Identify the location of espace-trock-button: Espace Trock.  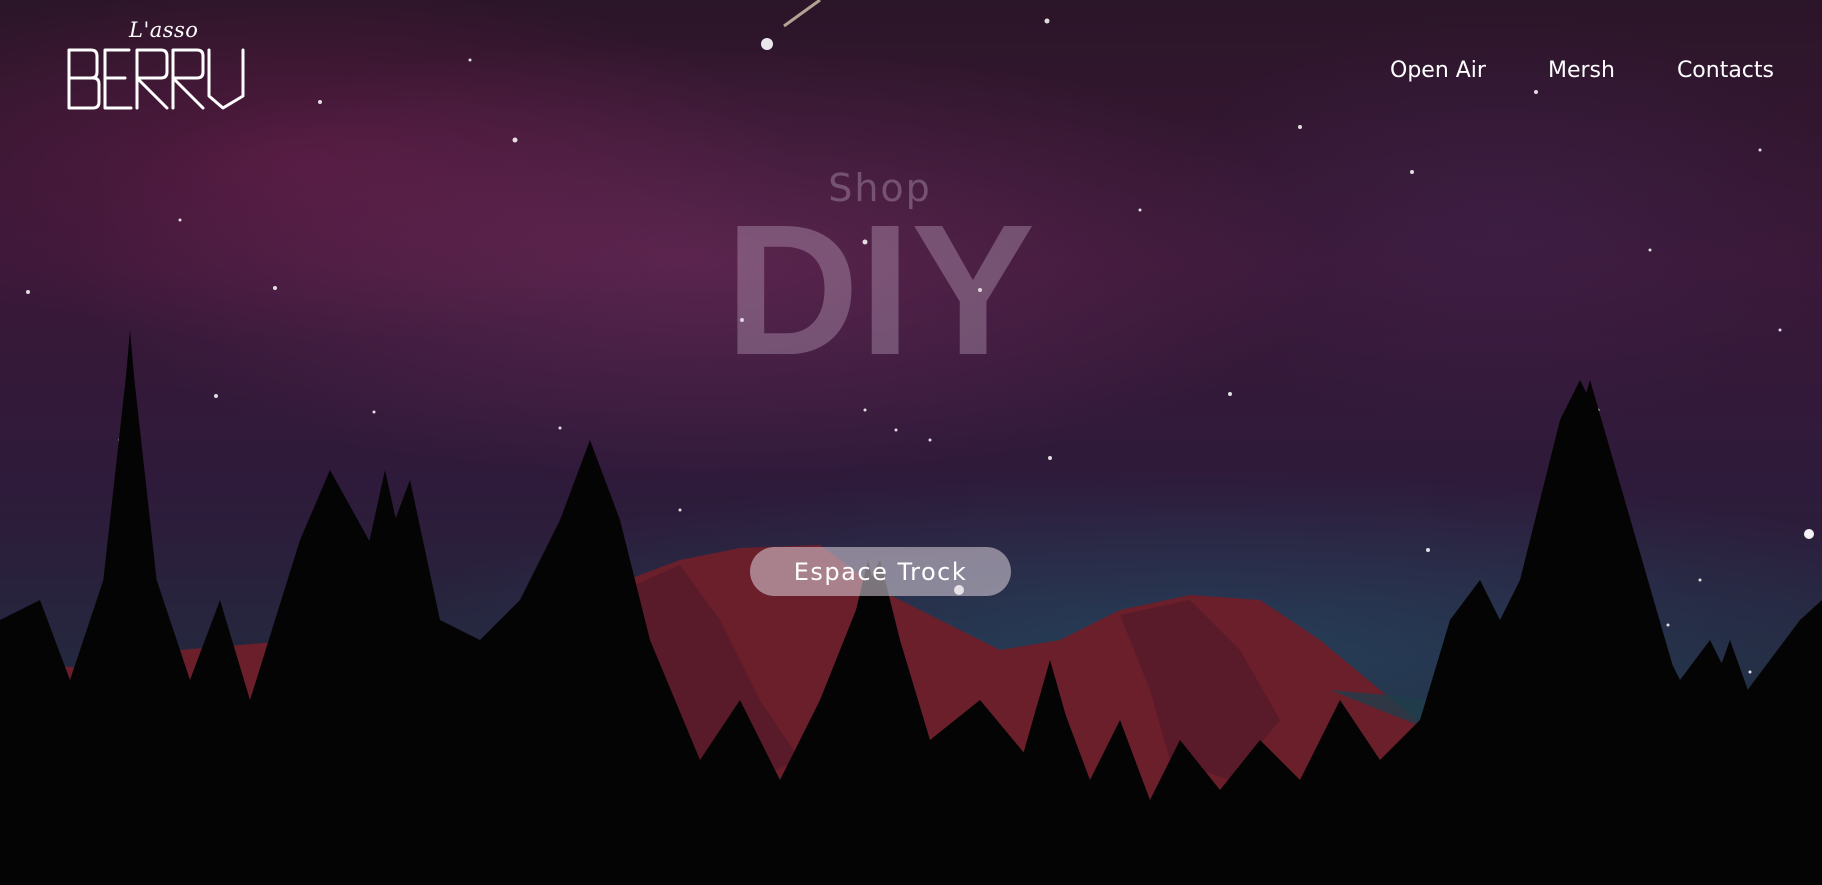
(880, 571).